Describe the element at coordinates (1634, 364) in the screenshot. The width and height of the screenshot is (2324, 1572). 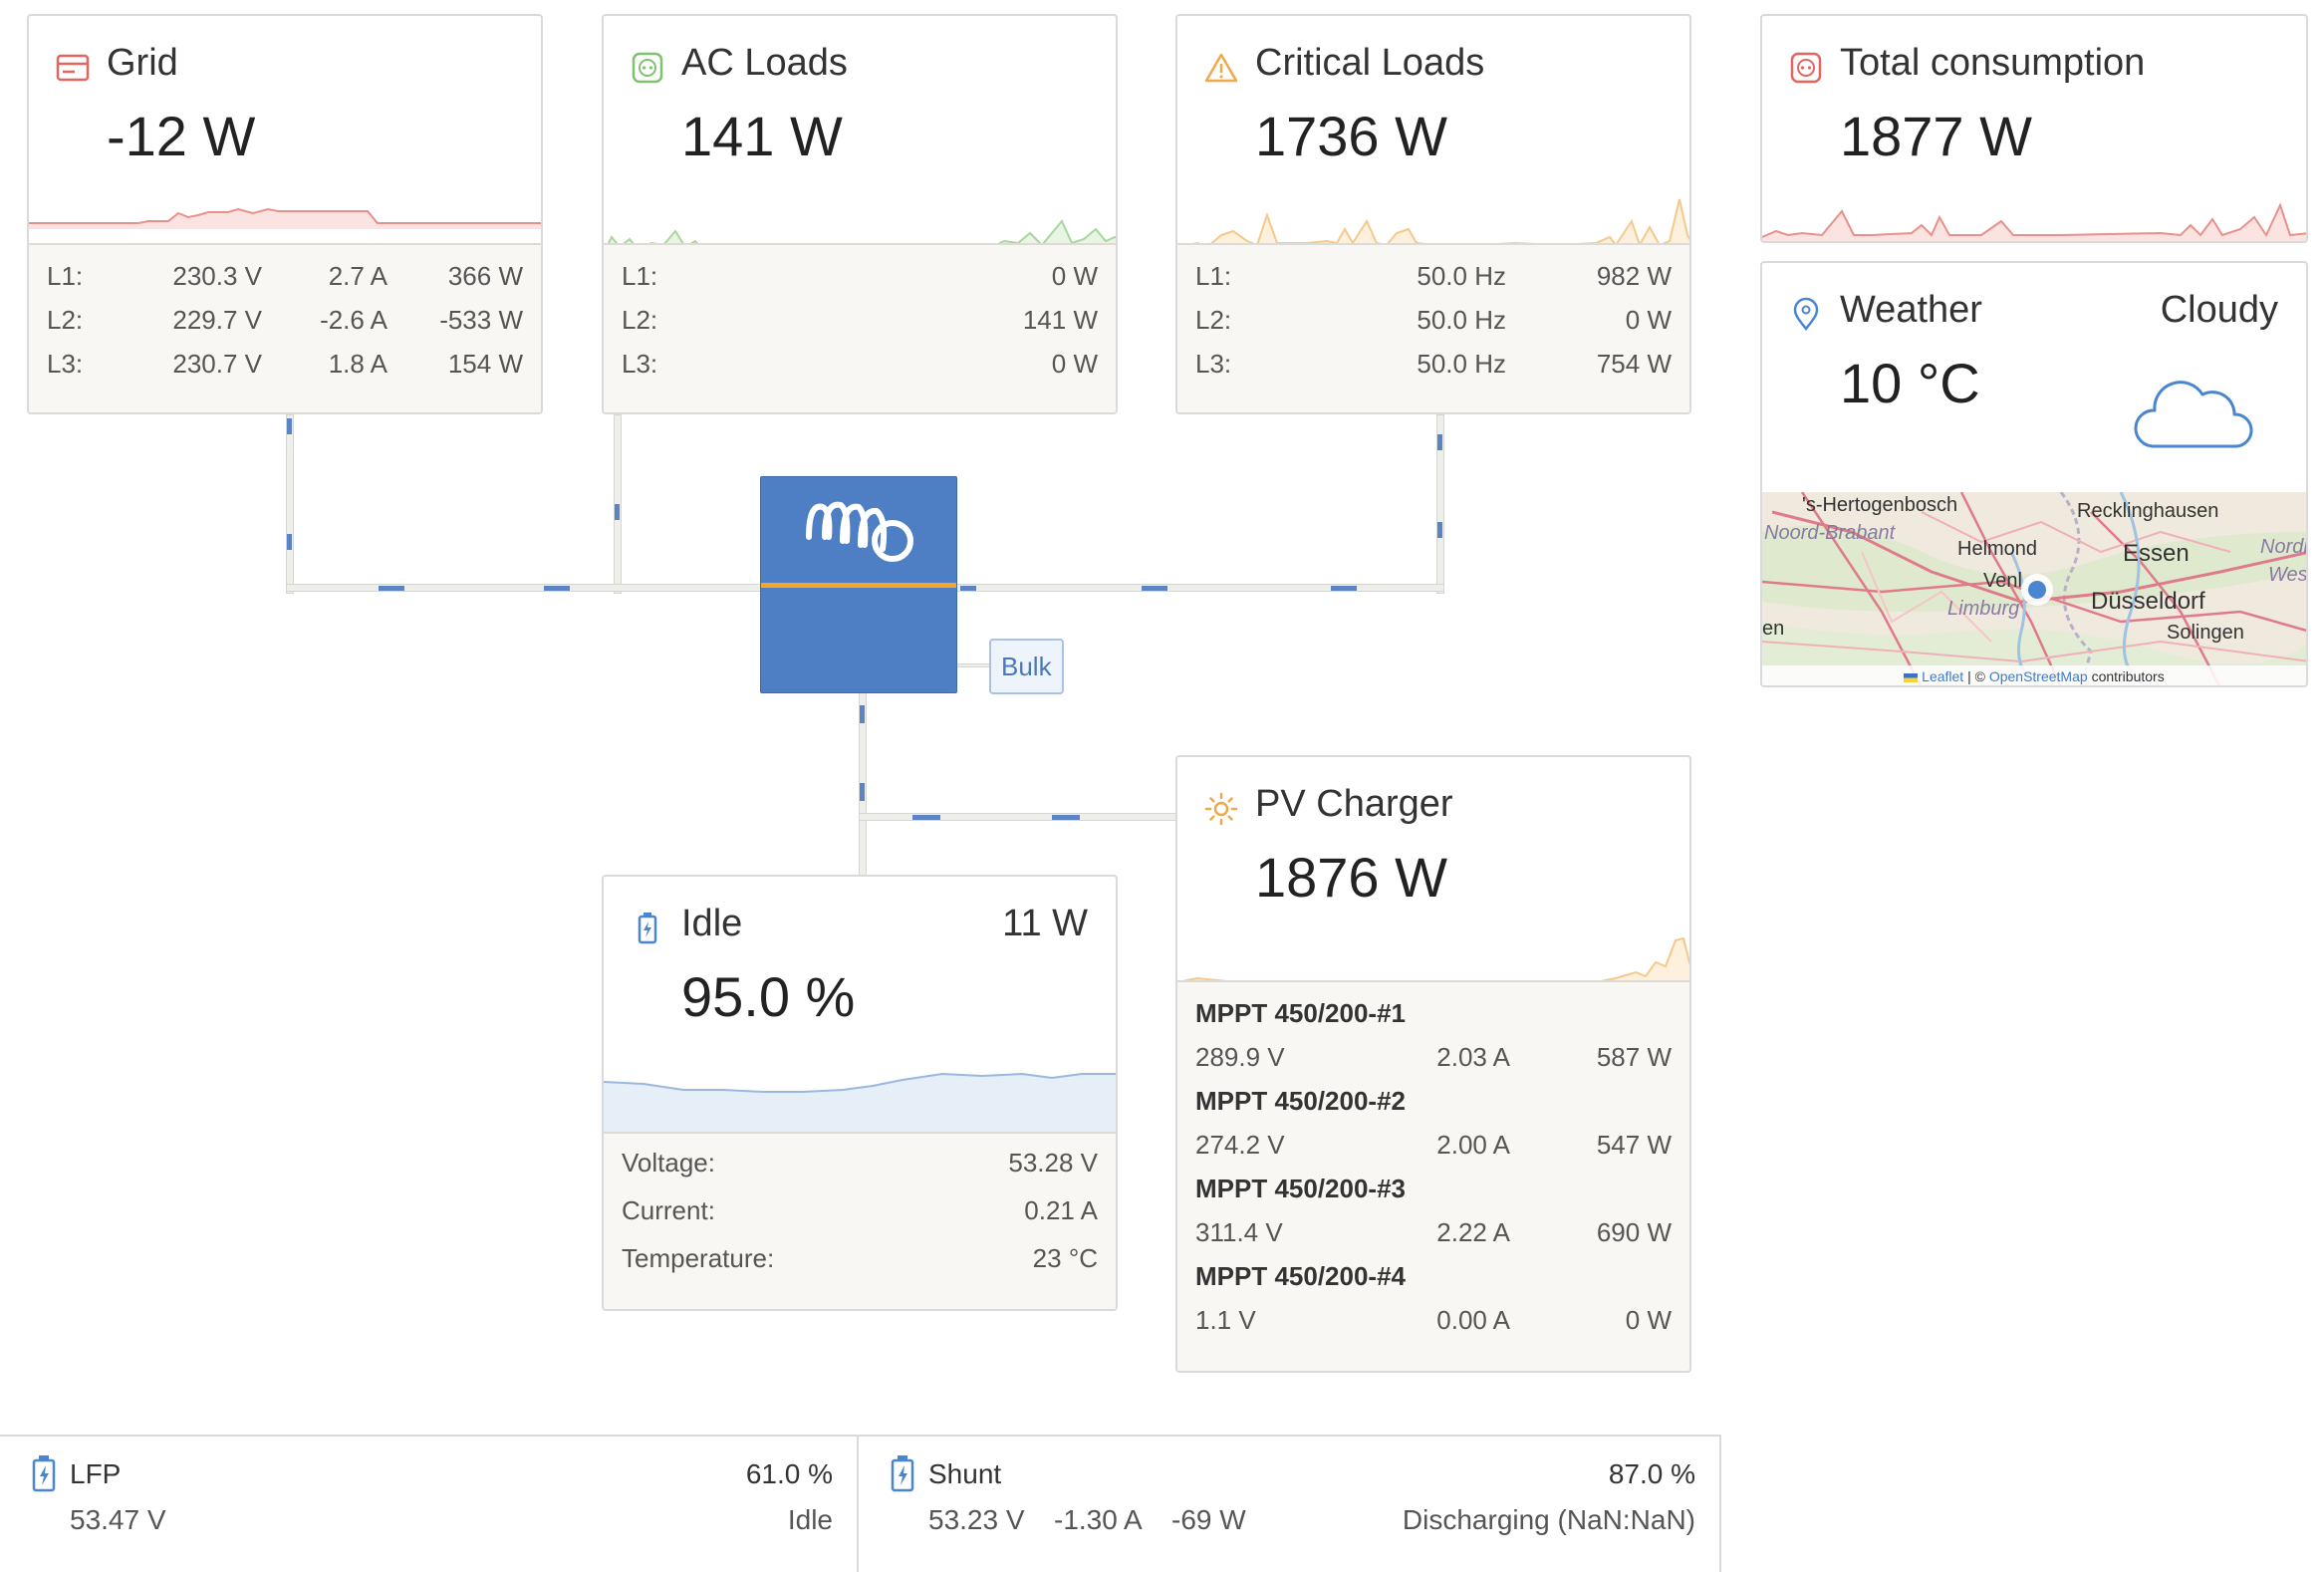
I see `phase-power: 754 W` at that location.